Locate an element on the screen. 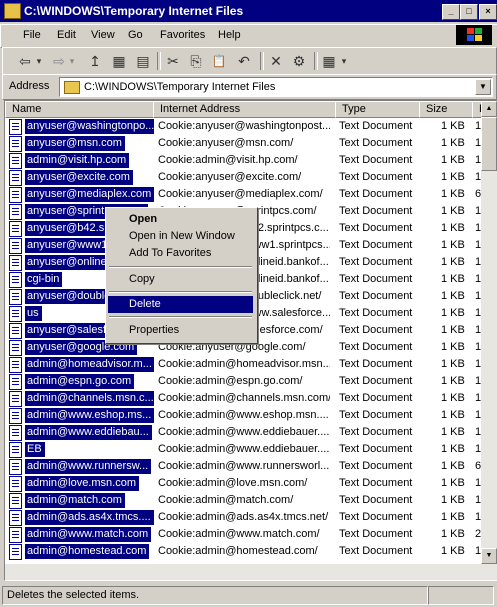 The image size is (497, 607). scroll-up-button: ▲ is located at coordinates (489, 109).